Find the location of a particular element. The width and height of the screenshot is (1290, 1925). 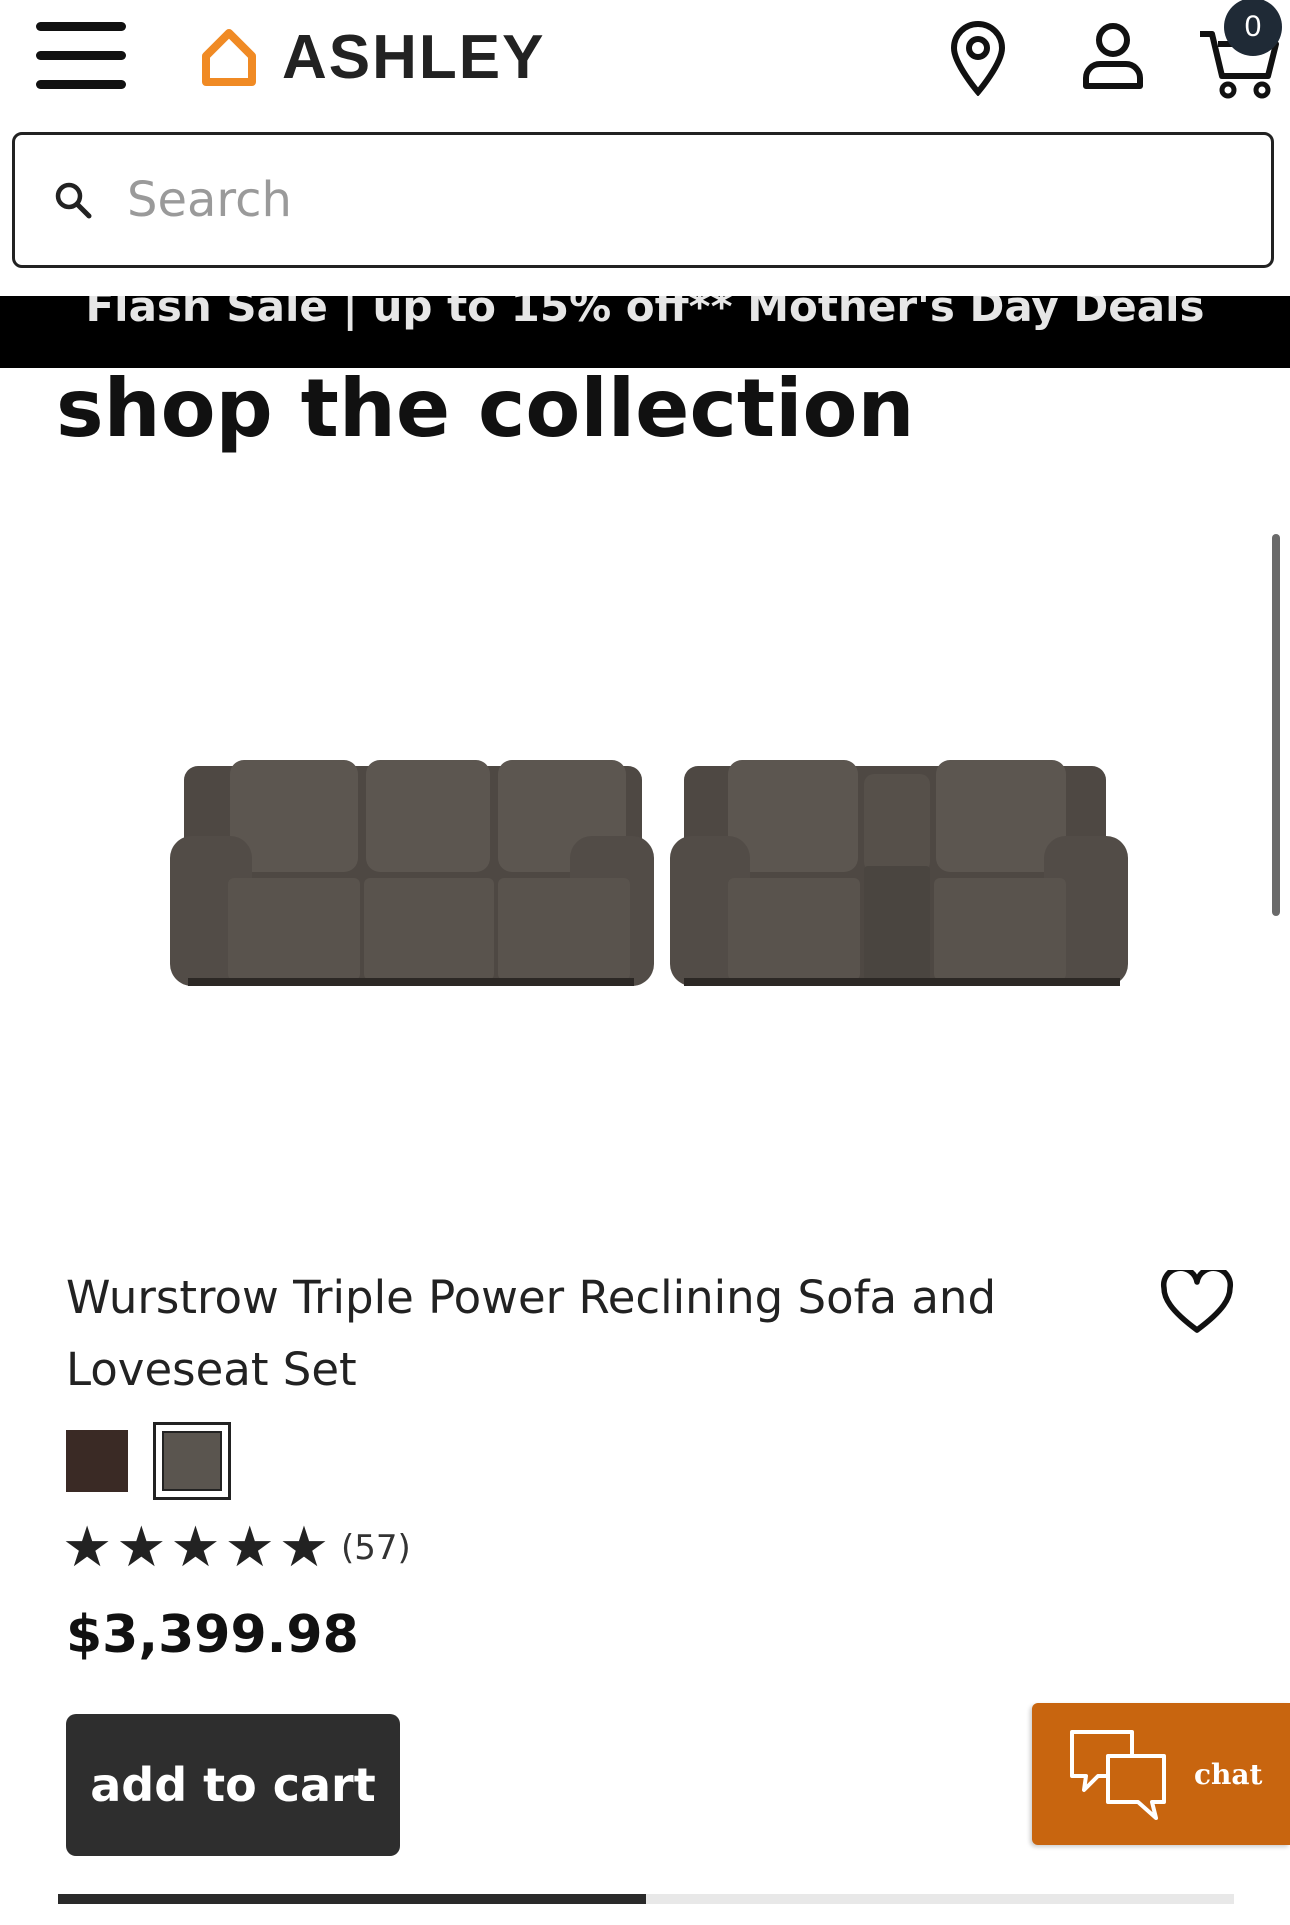

scrollbar is located at coordinates (1276, 725).